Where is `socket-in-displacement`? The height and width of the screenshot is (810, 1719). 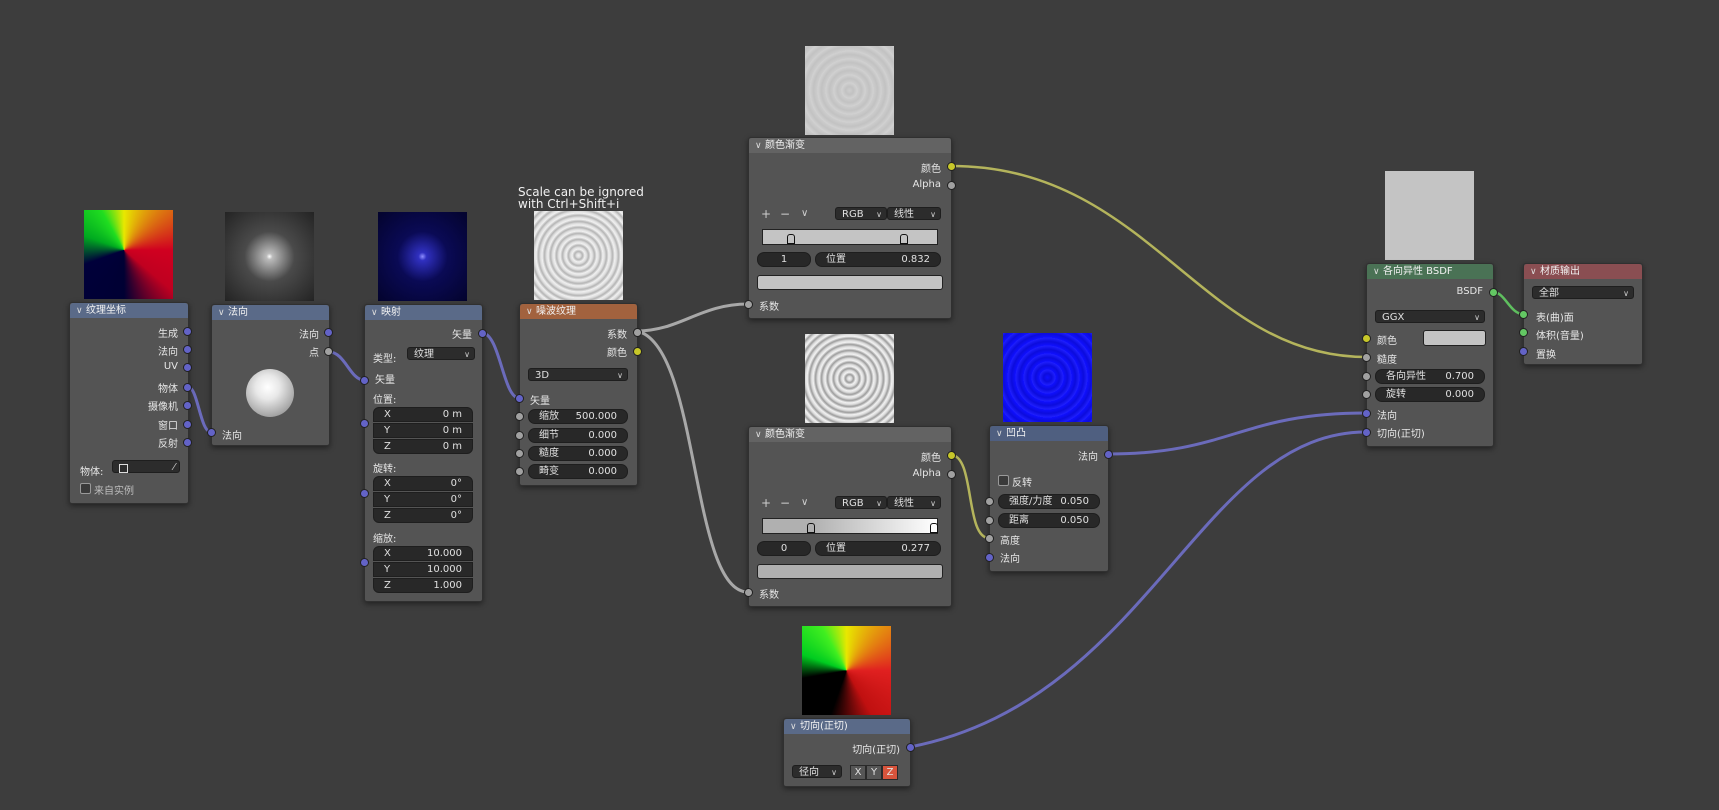
socket-in-displacement is located at coordinates (1523, 351).